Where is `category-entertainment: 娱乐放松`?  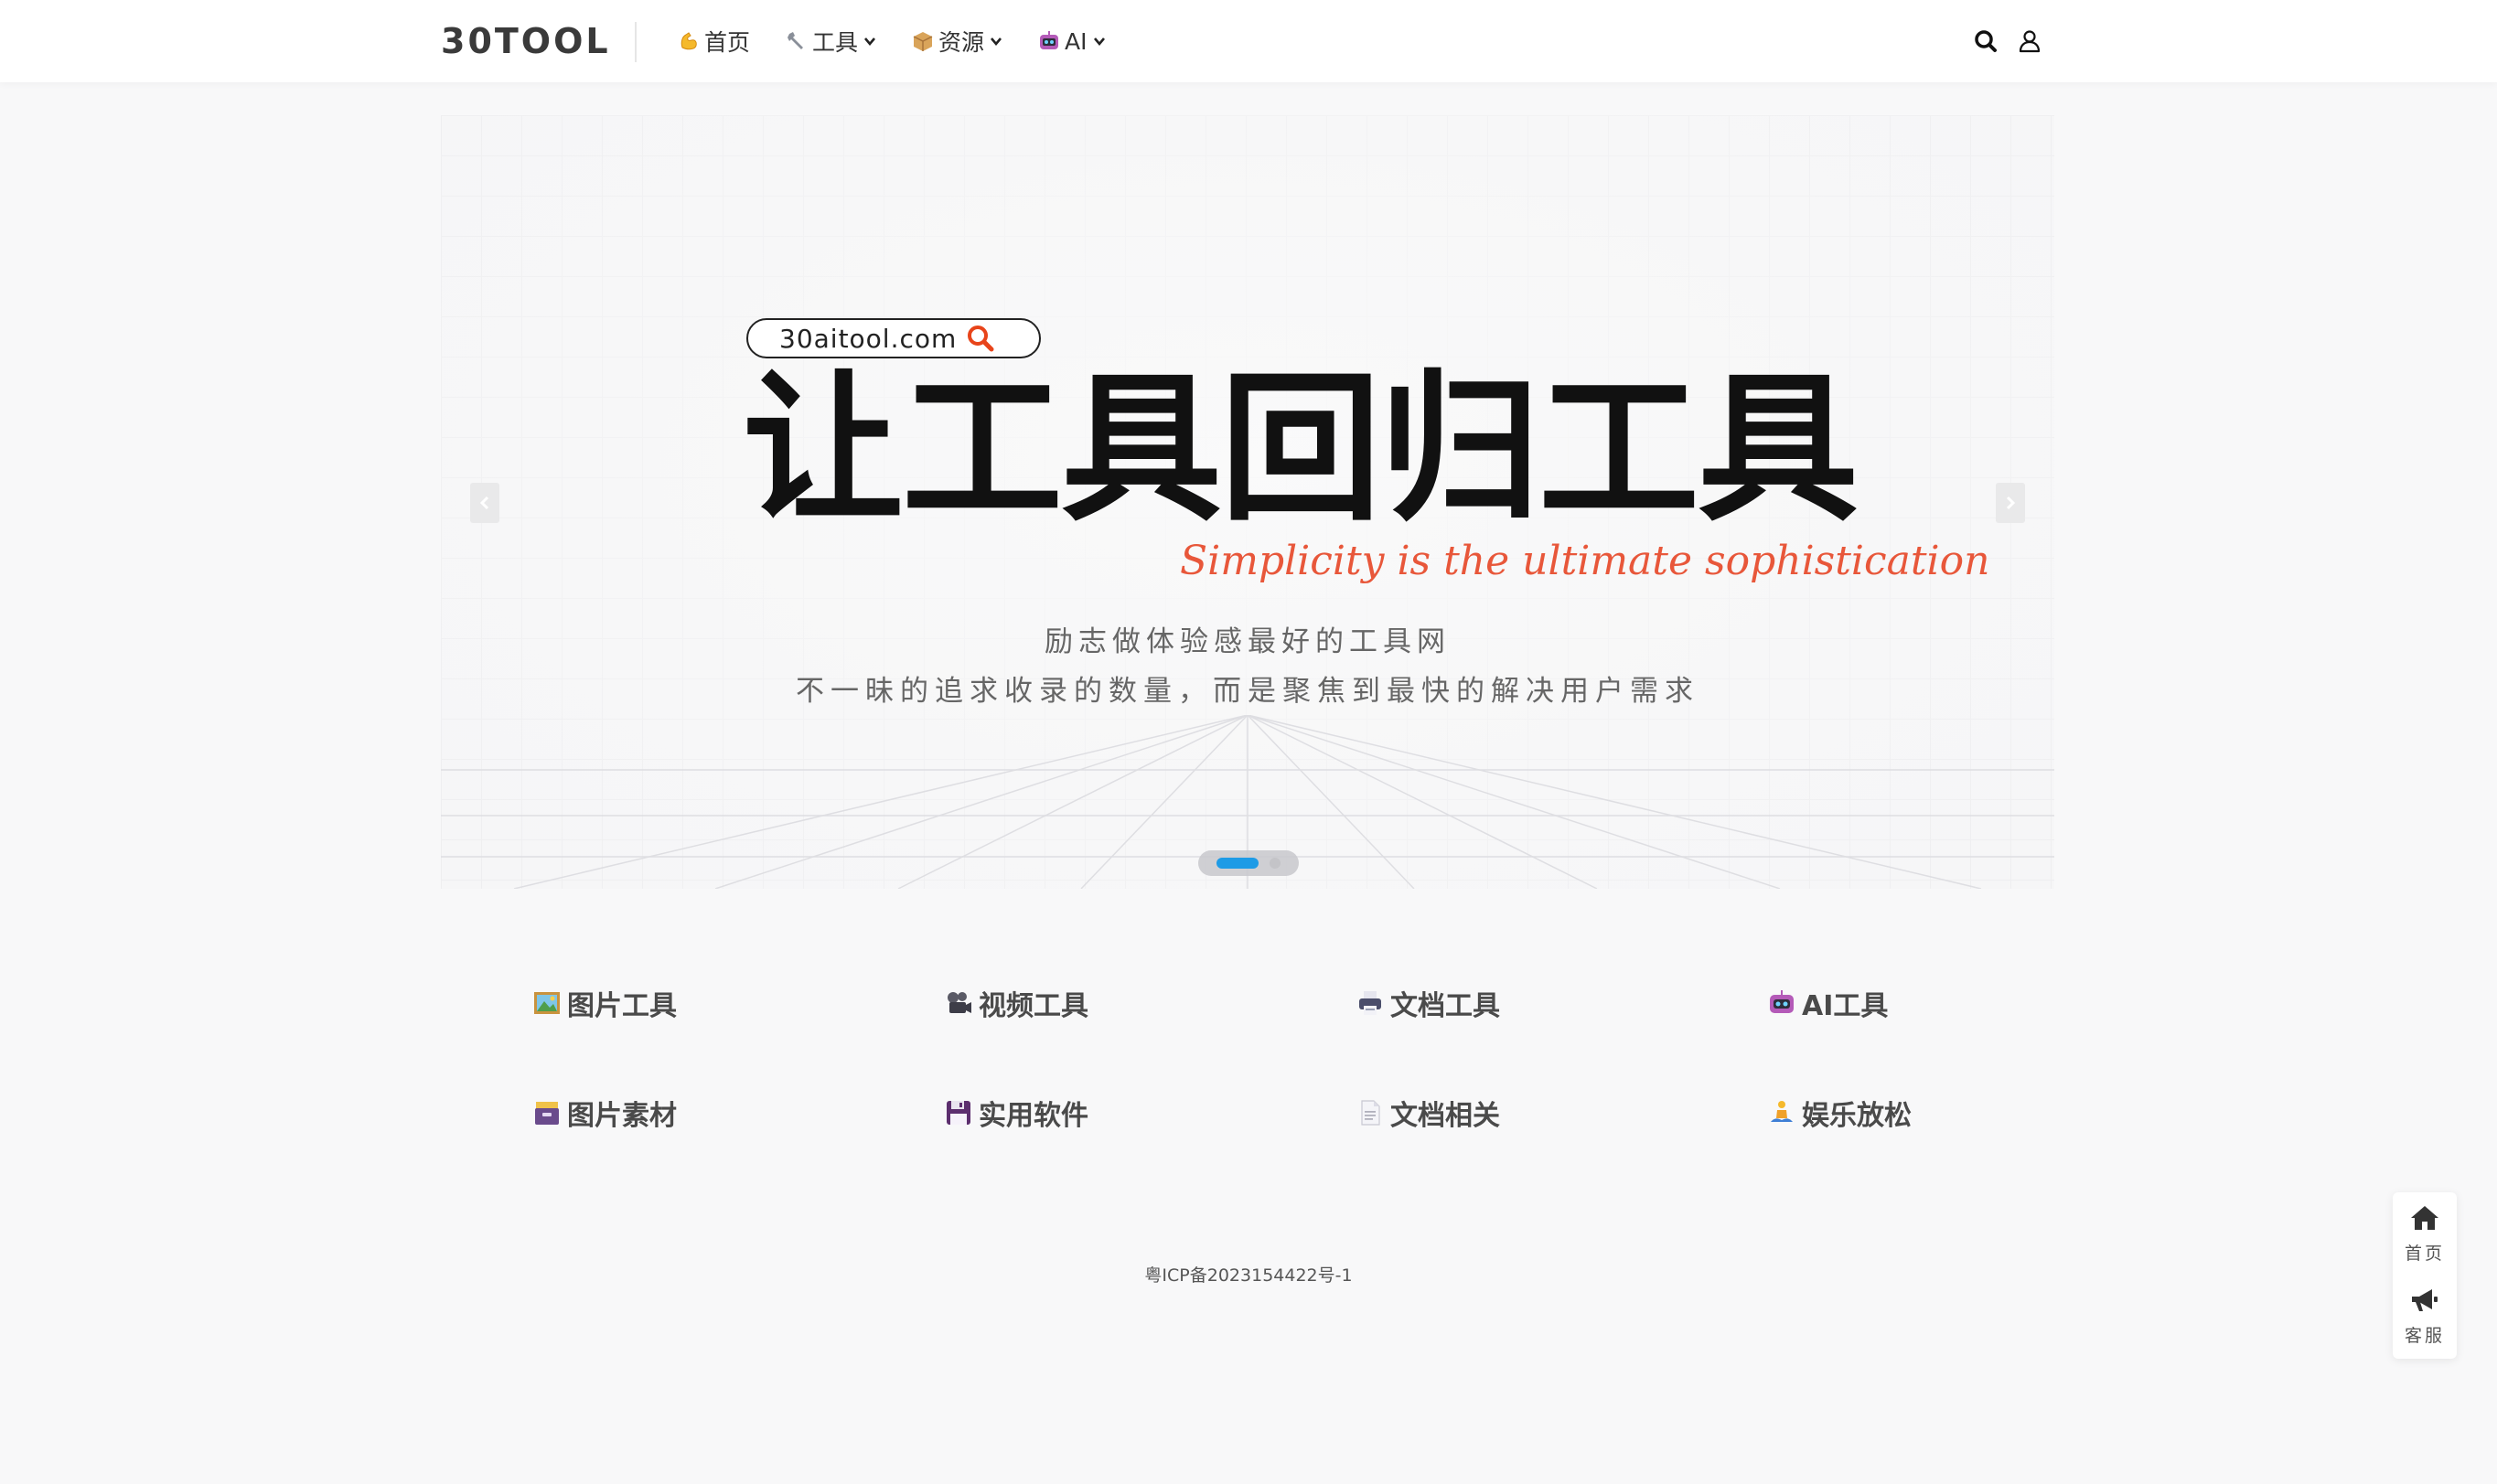 category-entertainment: 娱乐放松 is located at coordinates (1839, 1113).